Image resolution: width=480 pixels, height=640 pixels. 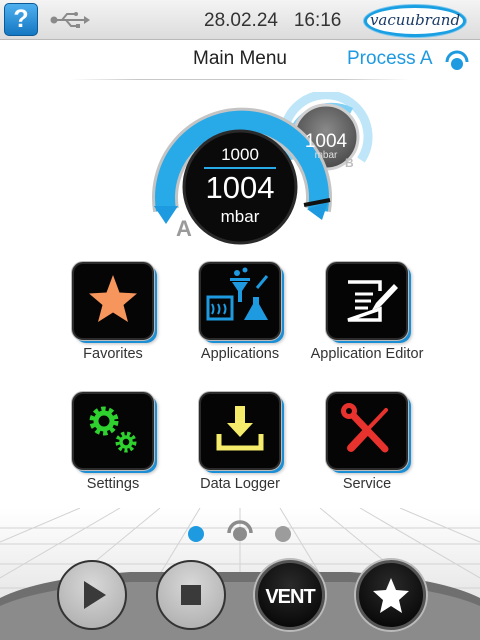 I want to click on gauge-a-letter: A, so click(x=184, y=228).